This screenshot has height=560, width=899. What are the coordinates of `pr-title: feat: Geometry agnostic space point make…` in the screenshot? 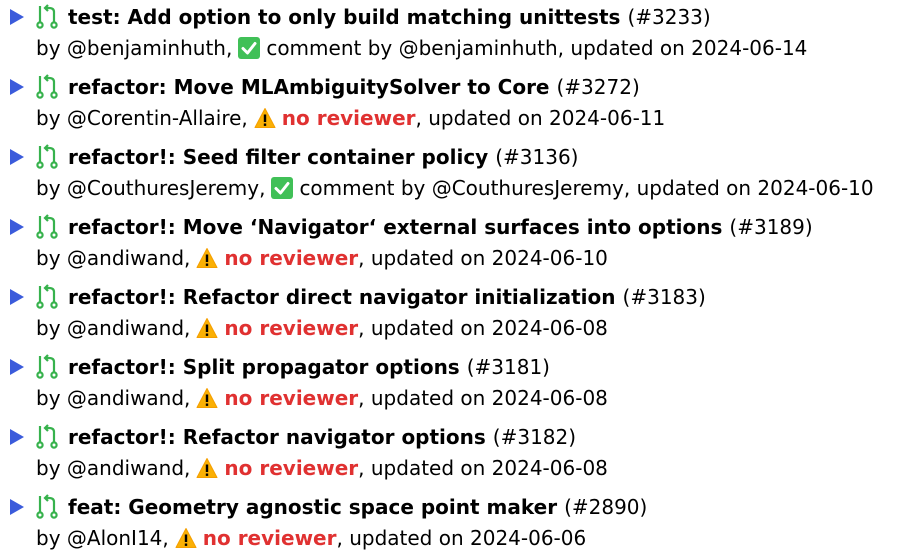 It's located at (312, 507).